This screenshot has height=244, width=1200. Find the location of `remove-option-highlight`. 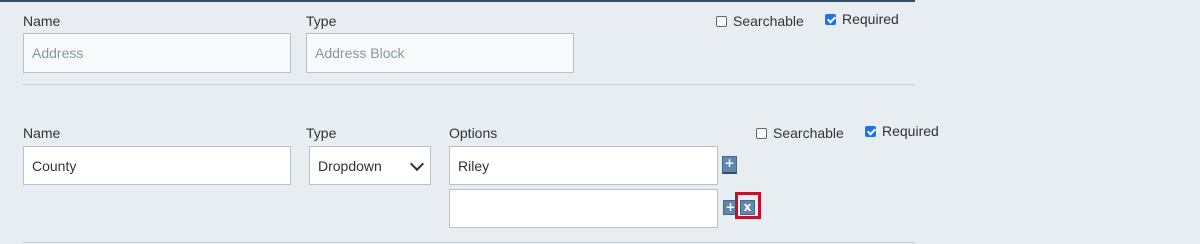

remove-option-highlight is located at coordinates (748, 205).